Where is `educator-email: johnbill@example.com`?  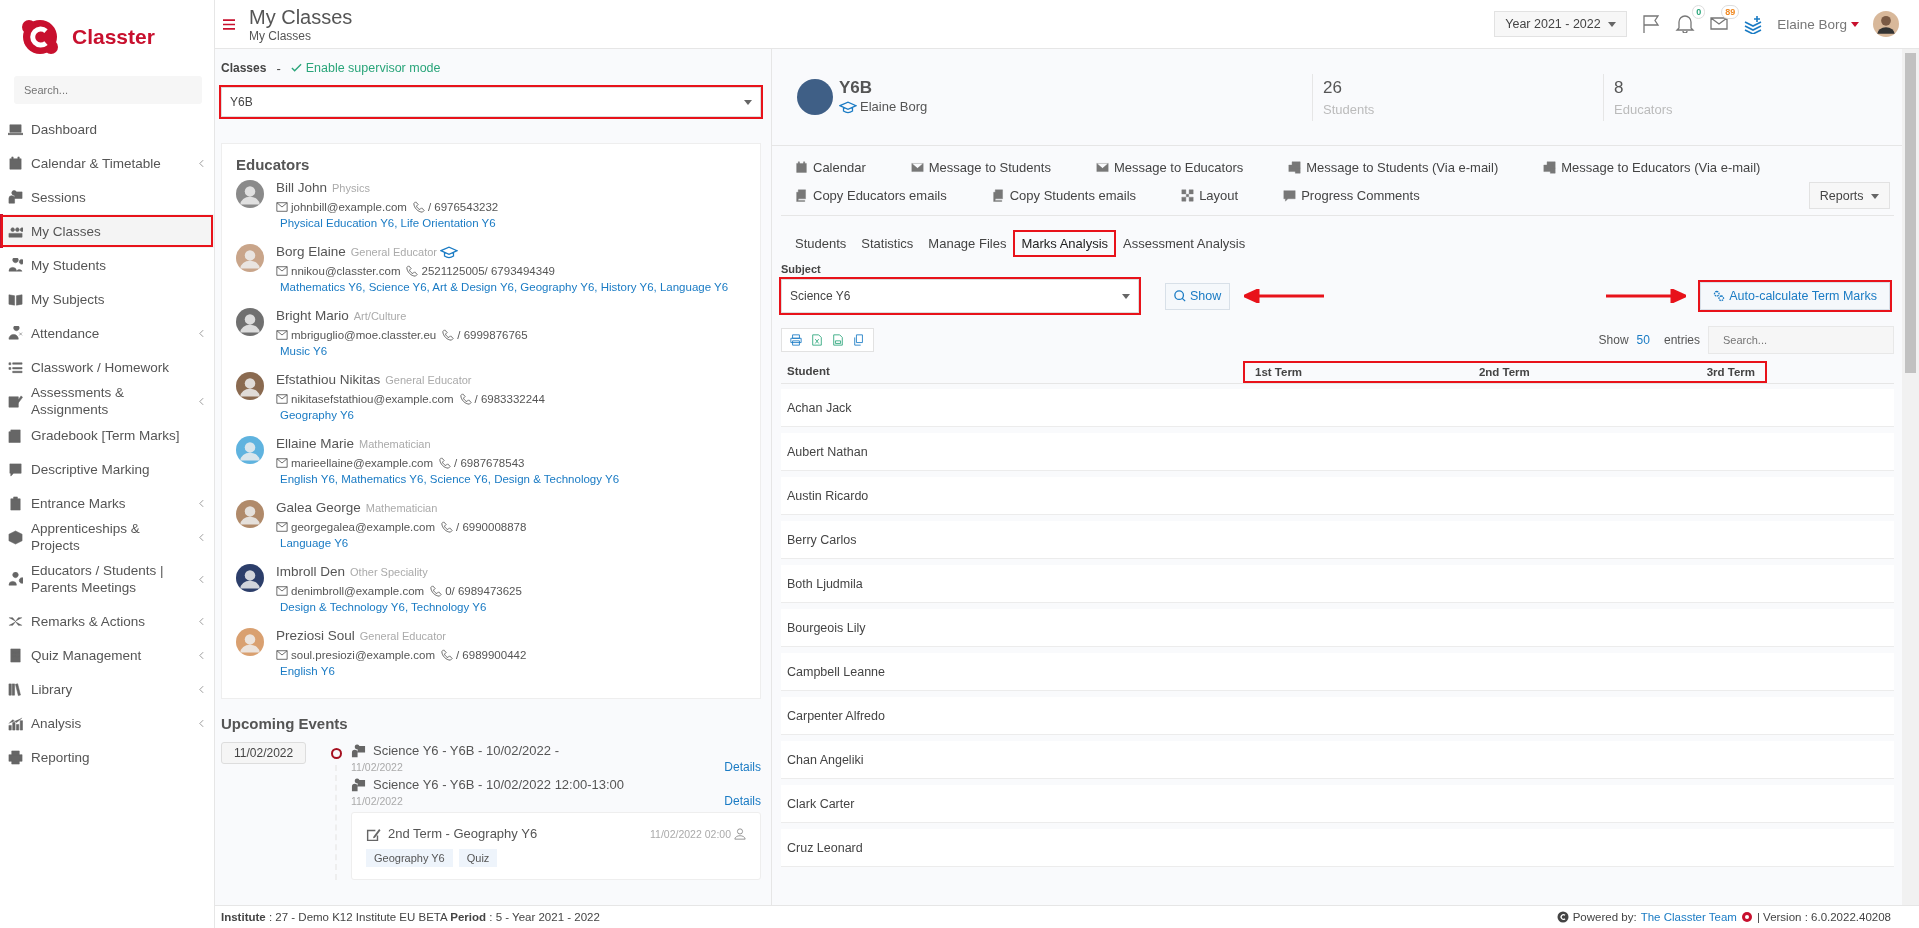 educator-email: johnbill@example.com is located at coordinates (349, 207).